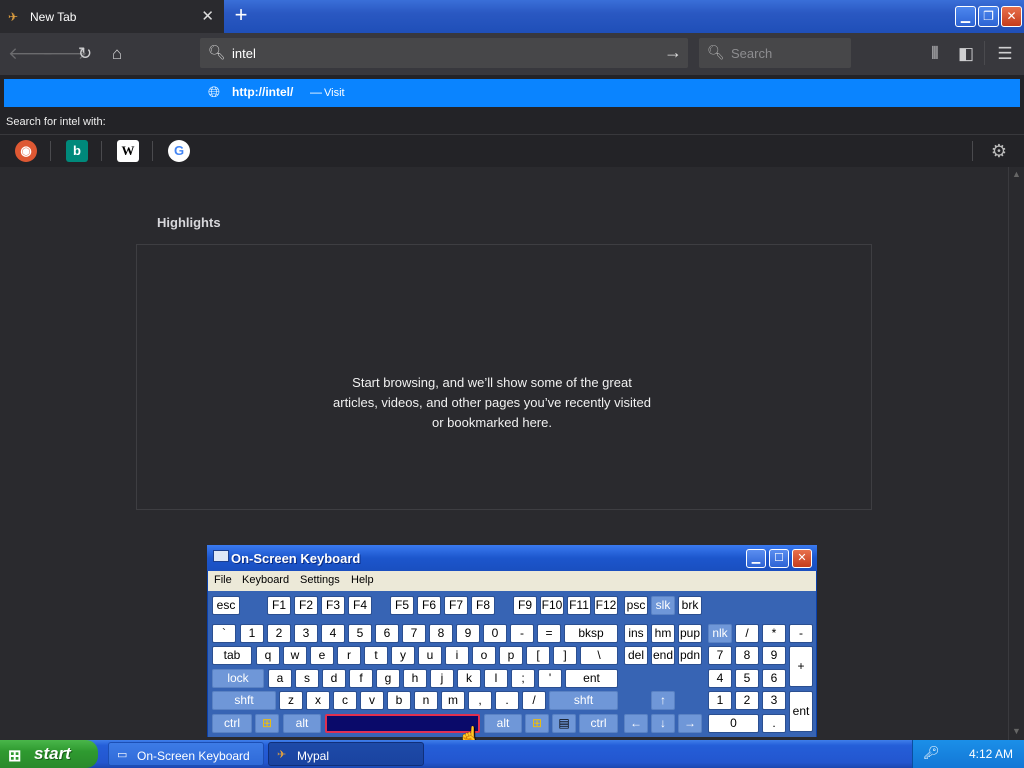 The width and height of the screenshot is (1024, 768). Describe the element at coordinates (267, 723) in the screenshot. I see `key-left-windows-icon: ⊞` at that location.